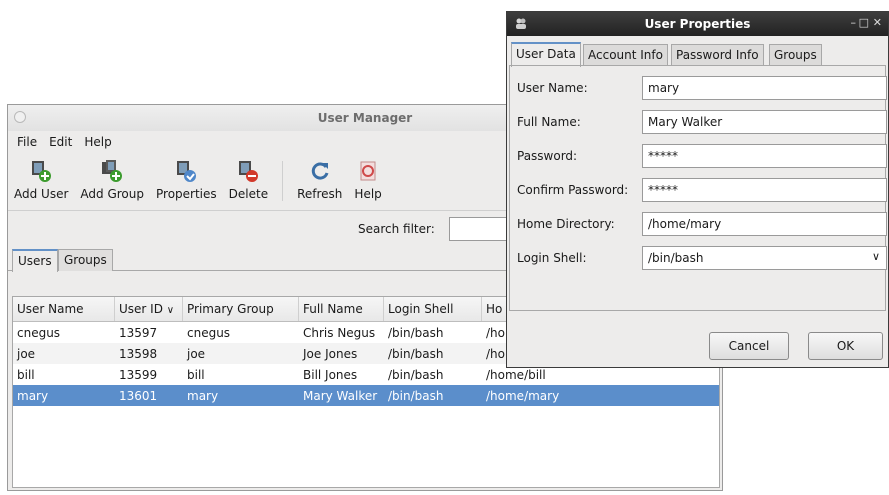 The height and width of the screenshot is (495, 889). What do you see at coordinates (549, 122) in the screenshot?
I see `full-name-label: Full Name:` at bounding box center [549, 122].